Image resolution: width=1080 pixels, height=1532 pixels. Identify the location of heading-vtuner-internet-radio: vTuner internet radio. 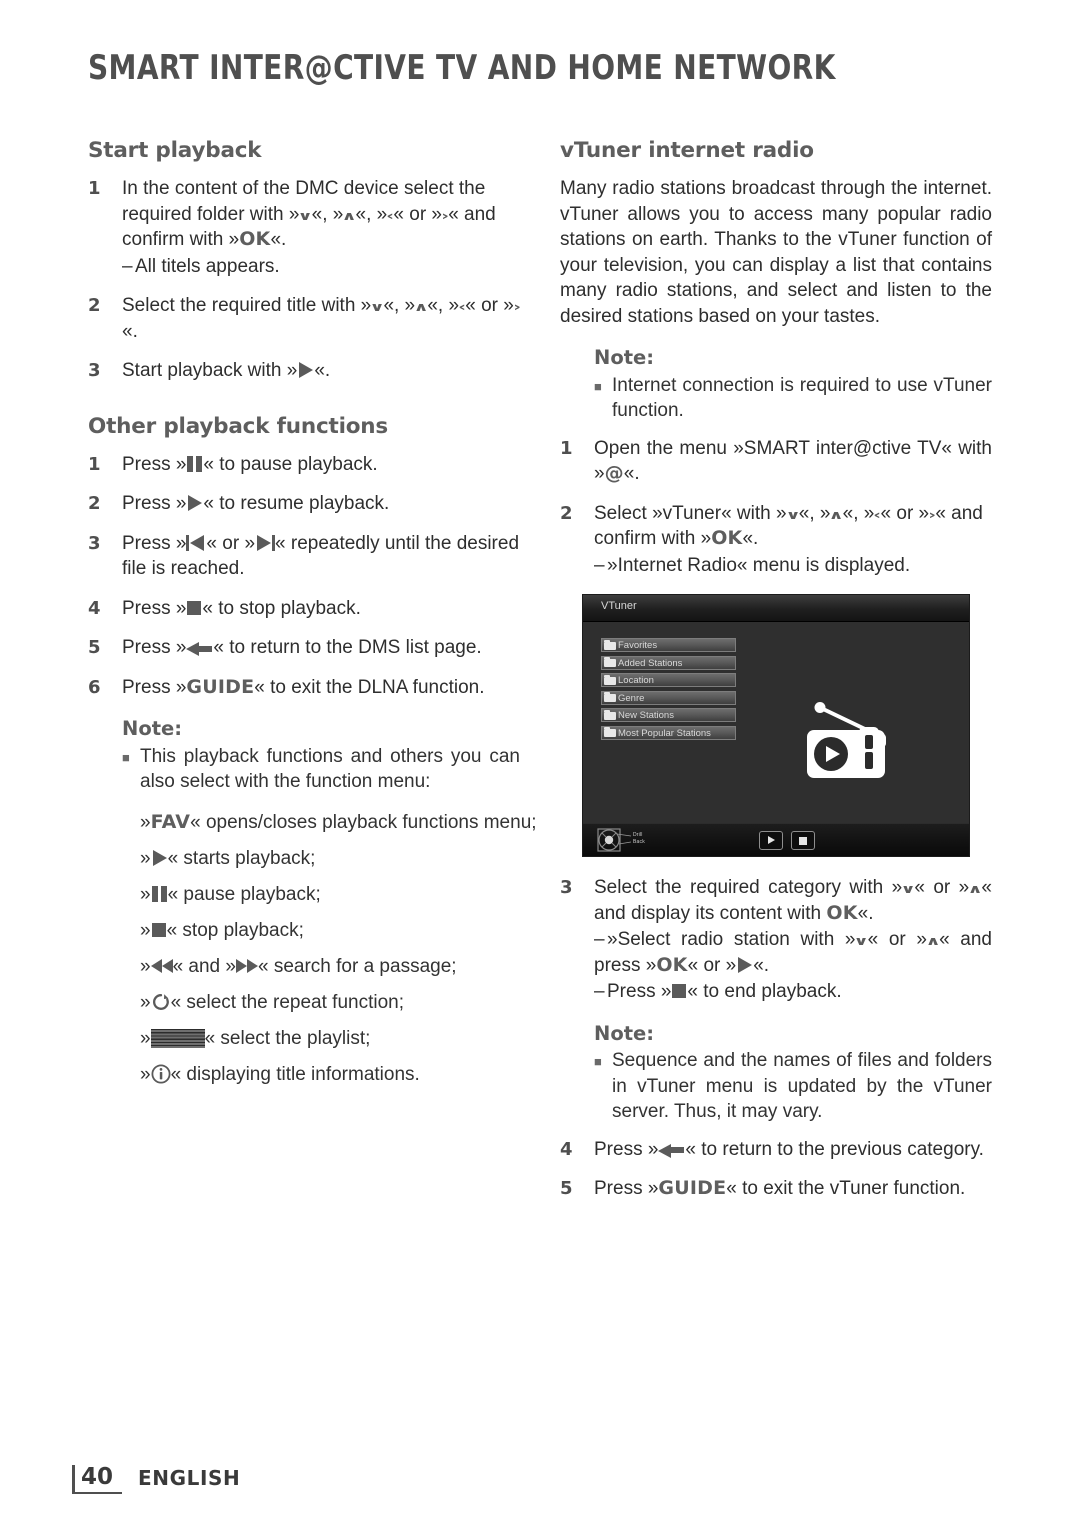
(687, 150).